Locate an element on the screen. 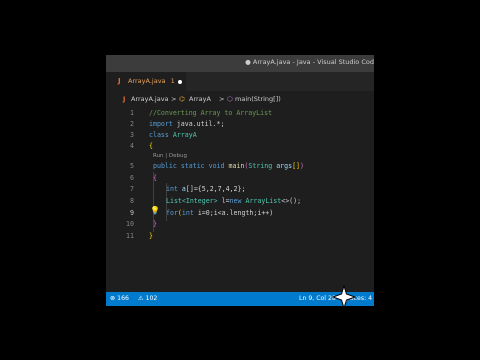  code-line-10: } is located at coordinates (155, 224).